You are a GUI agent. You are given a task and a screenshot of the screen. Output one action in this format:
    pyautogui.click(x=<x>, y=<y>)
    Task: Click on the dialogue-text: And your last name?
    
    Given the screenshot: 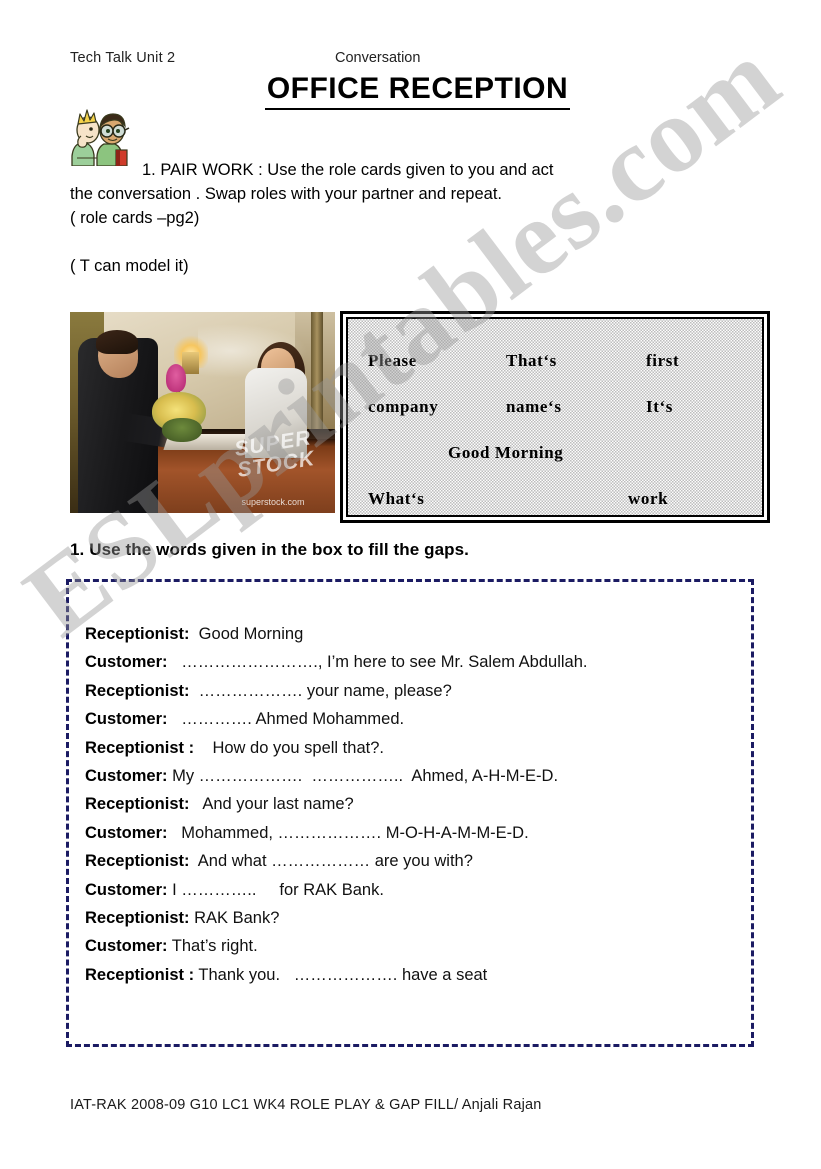 What is the action you would take?
    pyautogui.click(x=271, y=804)
    